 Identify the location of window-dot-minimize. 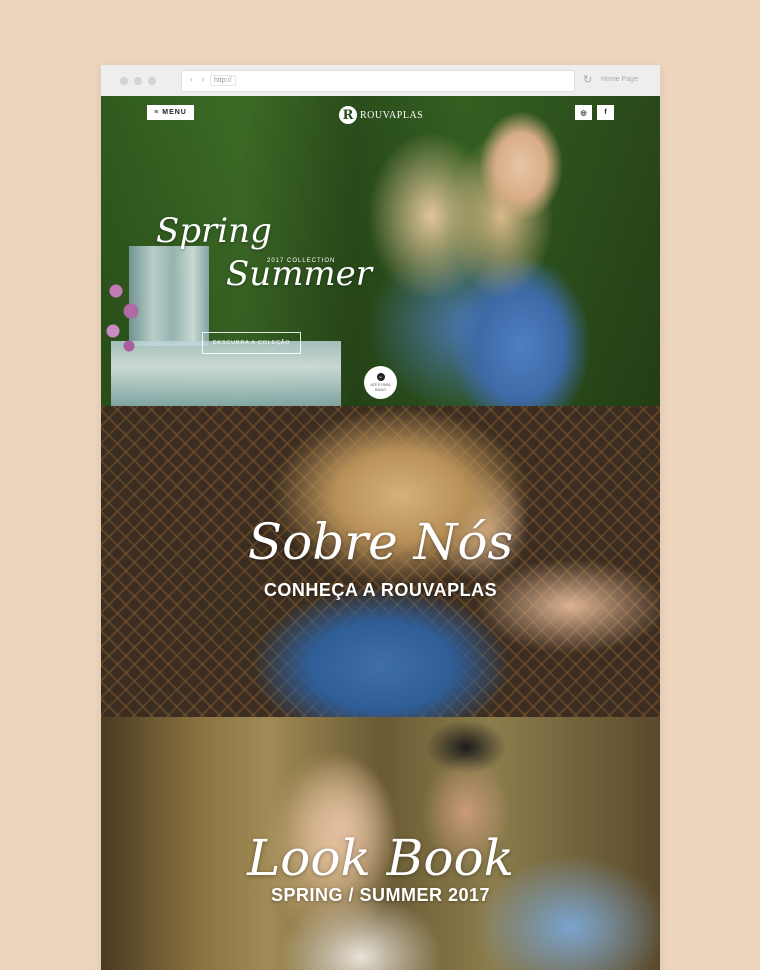
(138, 81).